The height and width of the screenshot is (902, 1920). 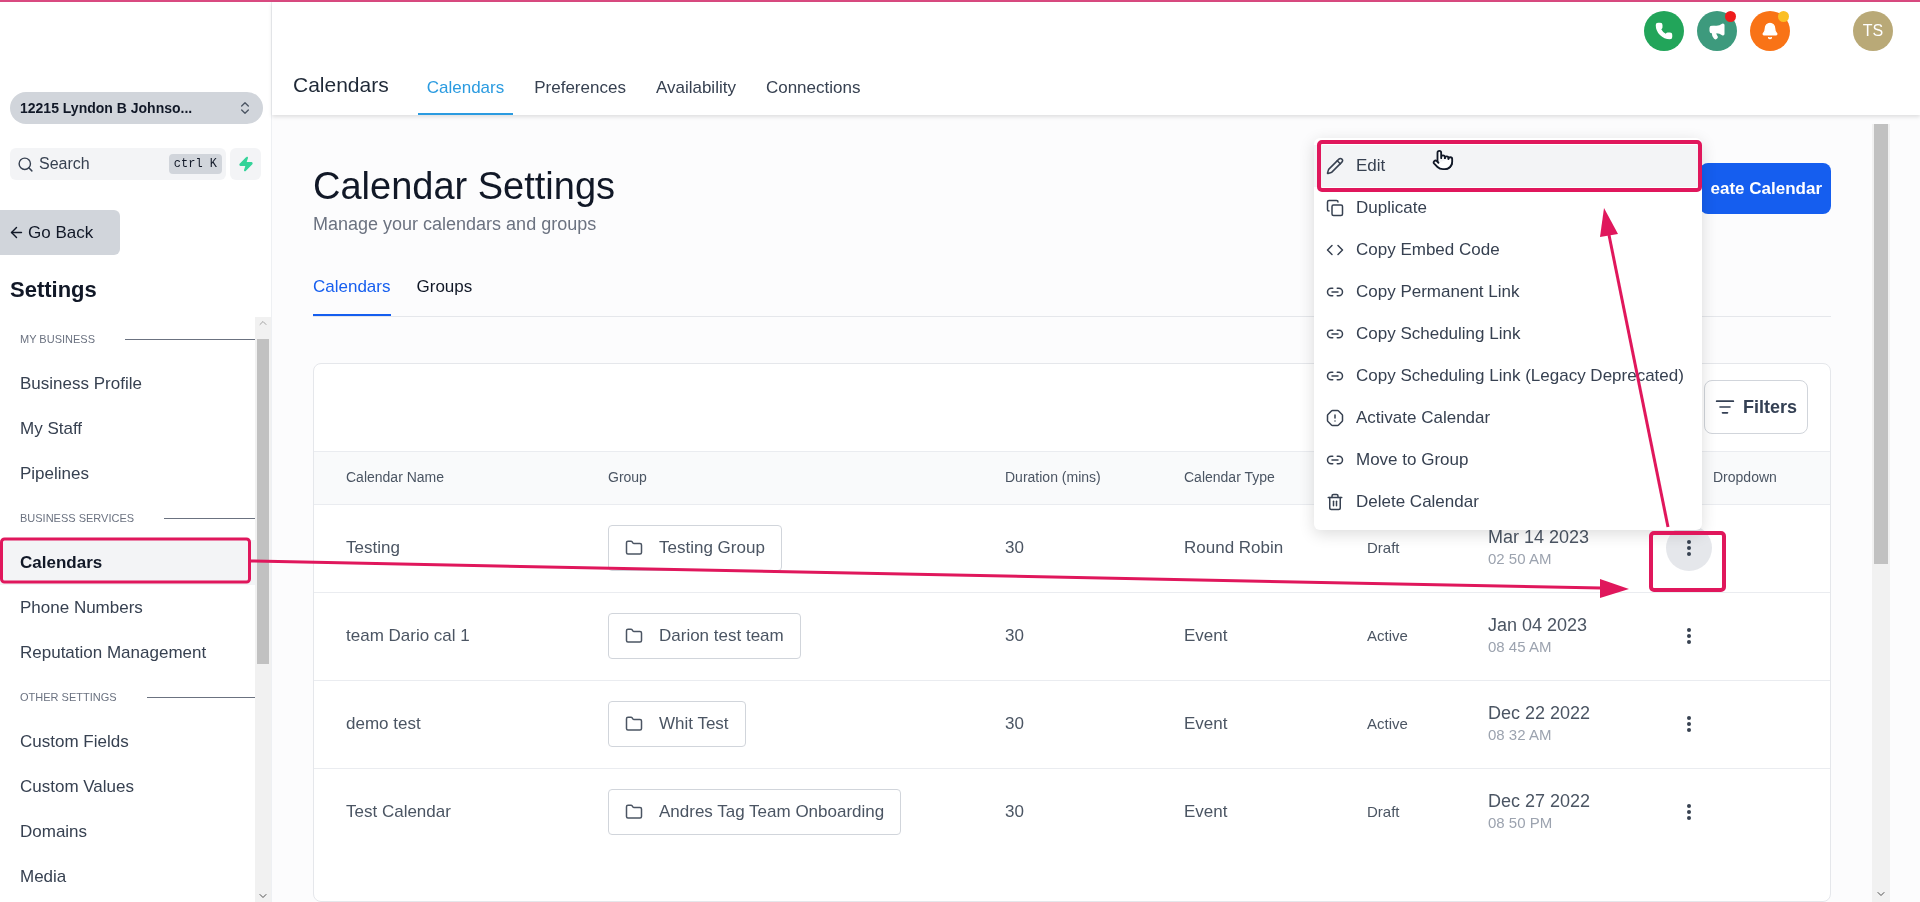 I want to click on filters-button: Filters, so click(x=1756, y=407).